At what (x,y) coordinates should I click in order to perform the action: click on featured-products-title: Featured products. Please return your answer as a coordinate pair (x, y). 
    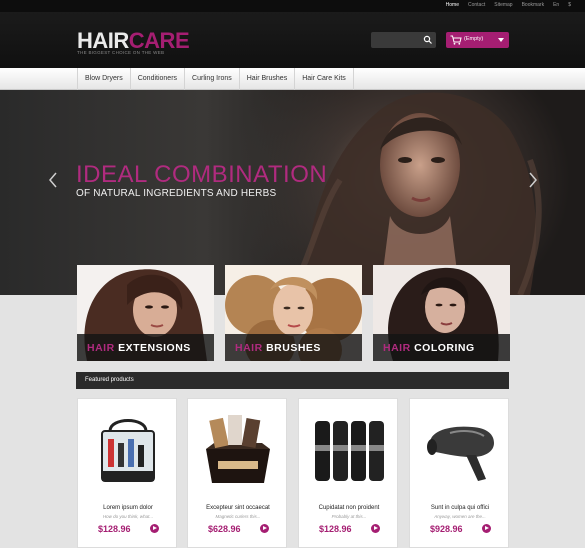
    Looking at the image, I should click on (109, 380).